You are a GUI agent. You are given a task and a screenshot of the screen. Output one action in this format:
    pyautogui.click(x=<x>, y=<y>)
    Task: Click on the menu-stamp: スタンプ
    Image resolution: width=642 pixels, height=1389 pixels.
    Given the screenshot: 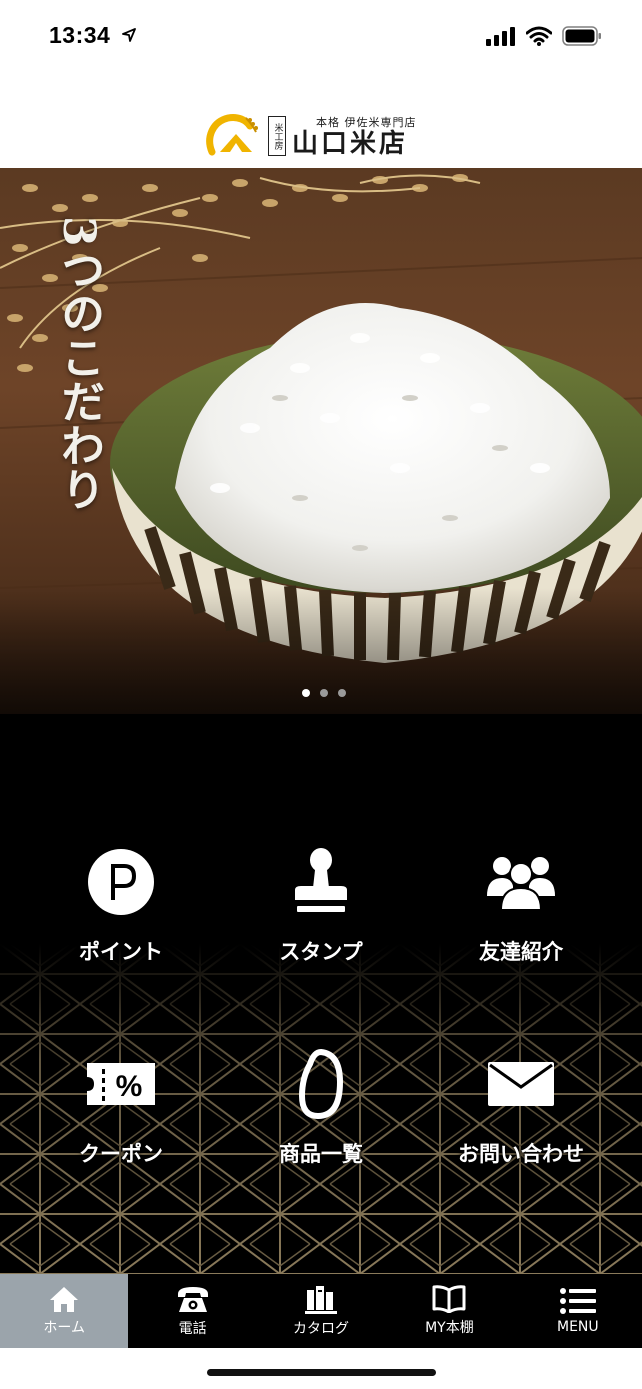 What is the action you would take?
    pyautogui.click(x=321, y=904)
    